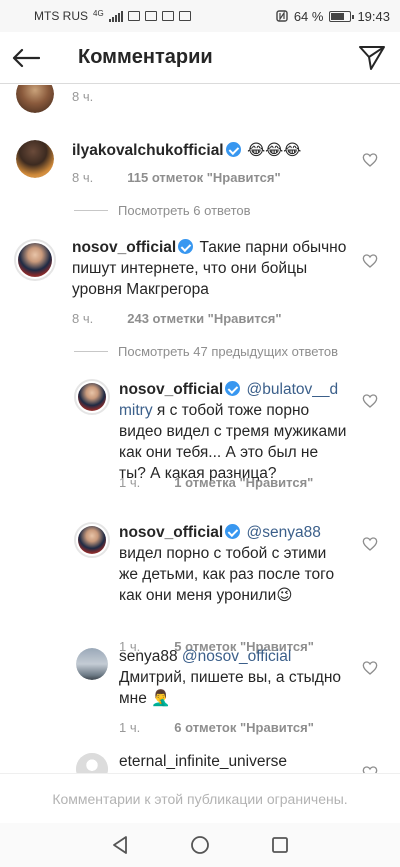 The image size is (400, 867). I want to click on reply-likes: 1 отметка "Нравится", so click(243, 482).